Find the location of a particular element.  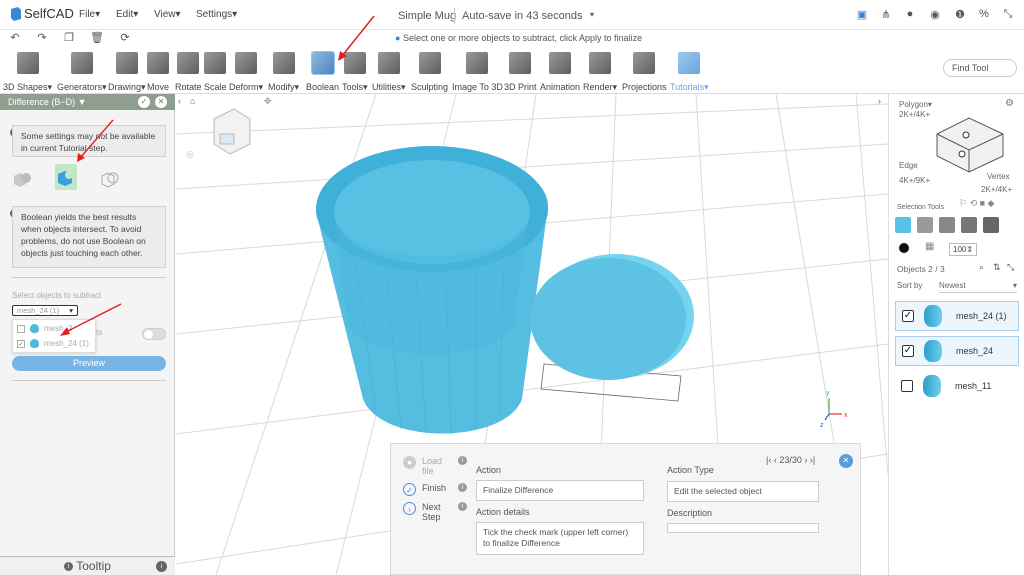

search-icon: ⌕ is located at coordinates (981, 267).